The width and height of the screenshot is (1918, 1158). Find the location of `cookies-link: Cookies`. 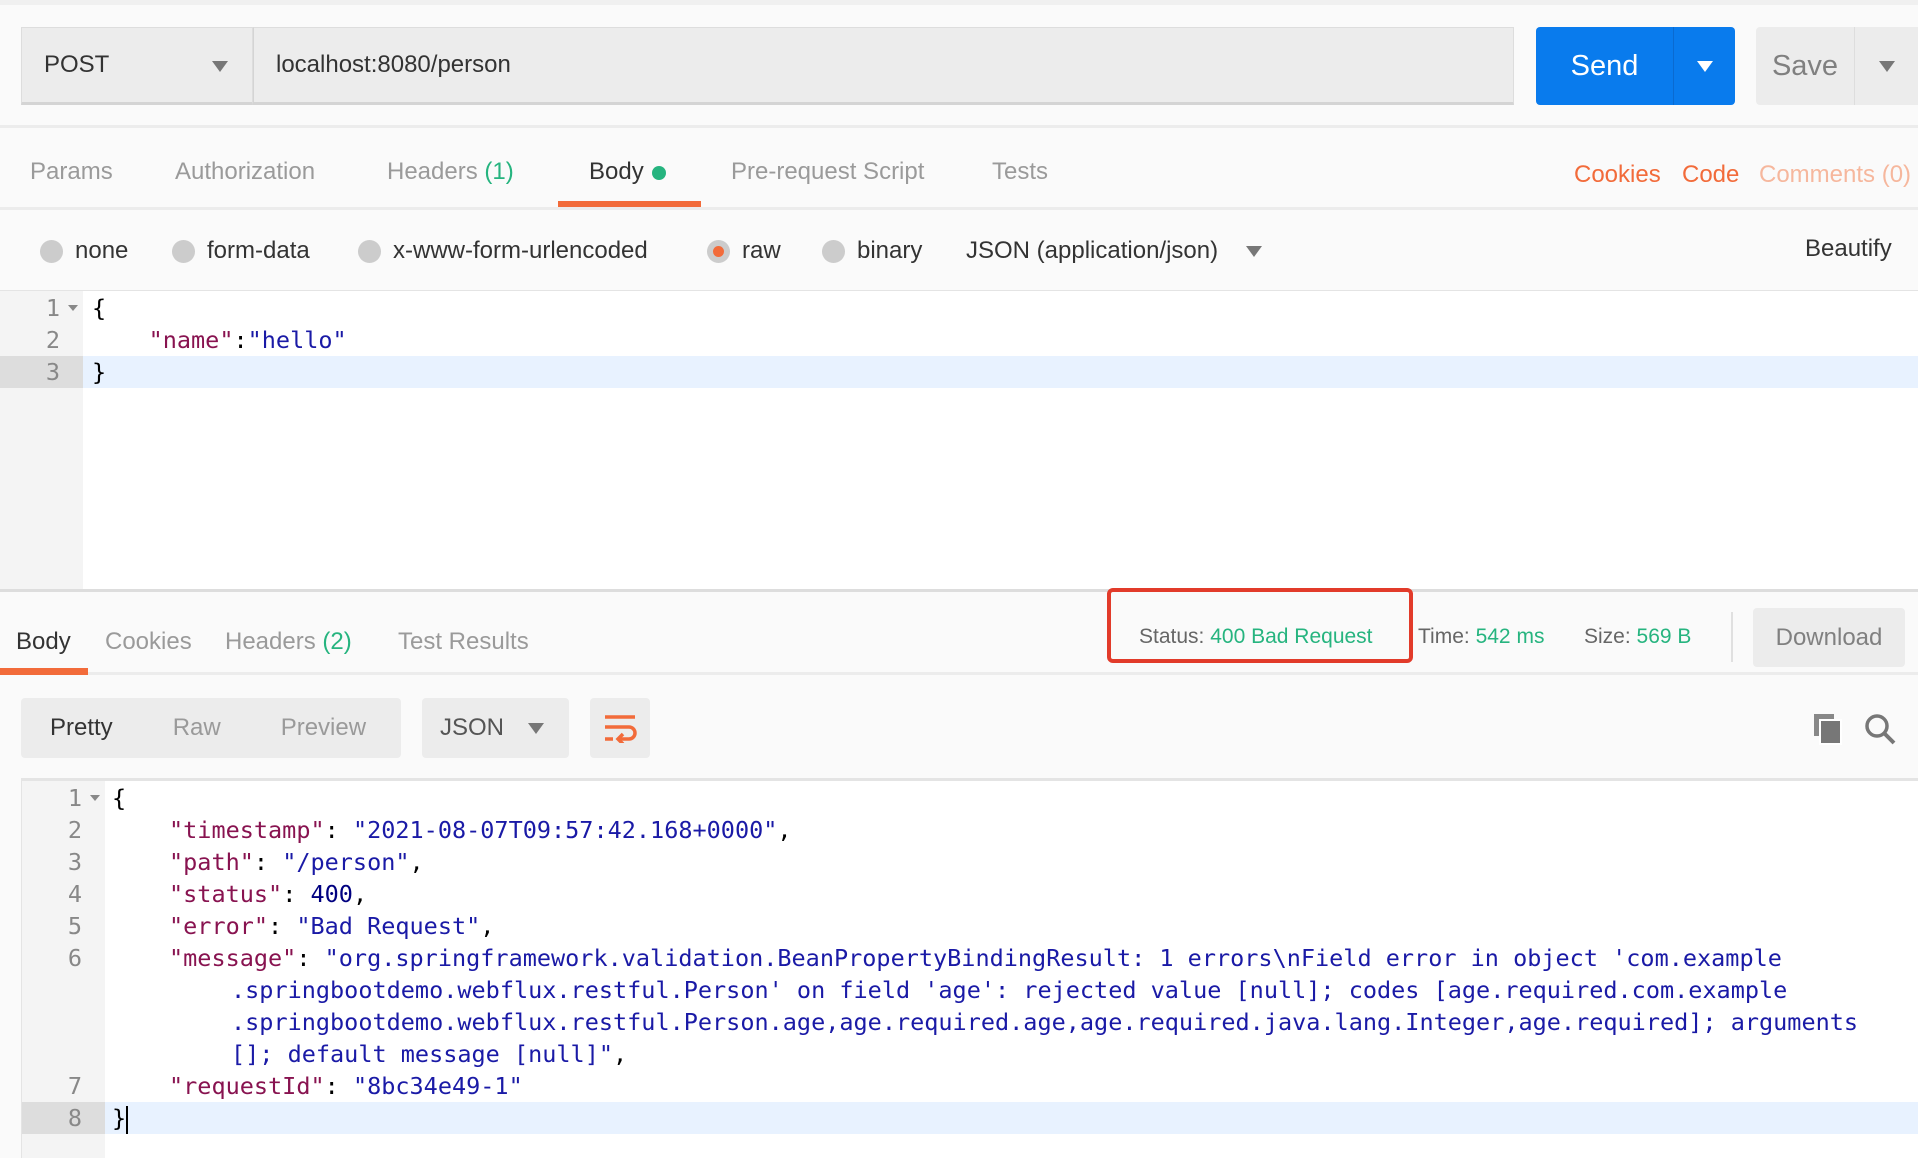

cookies-link: Cookies is located at coordinates (1617, 175).